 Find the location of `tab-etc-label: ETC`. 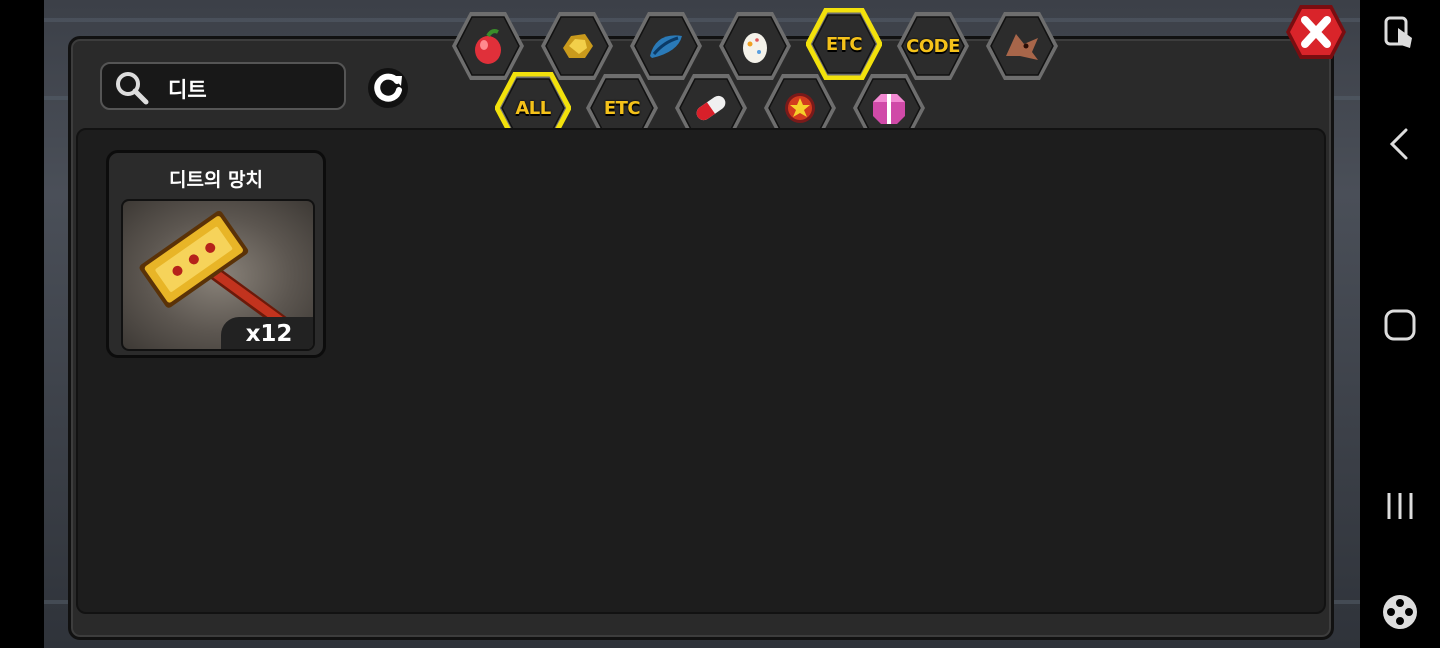

tab-etc-label: ETC is located at coordinates (844, 44).